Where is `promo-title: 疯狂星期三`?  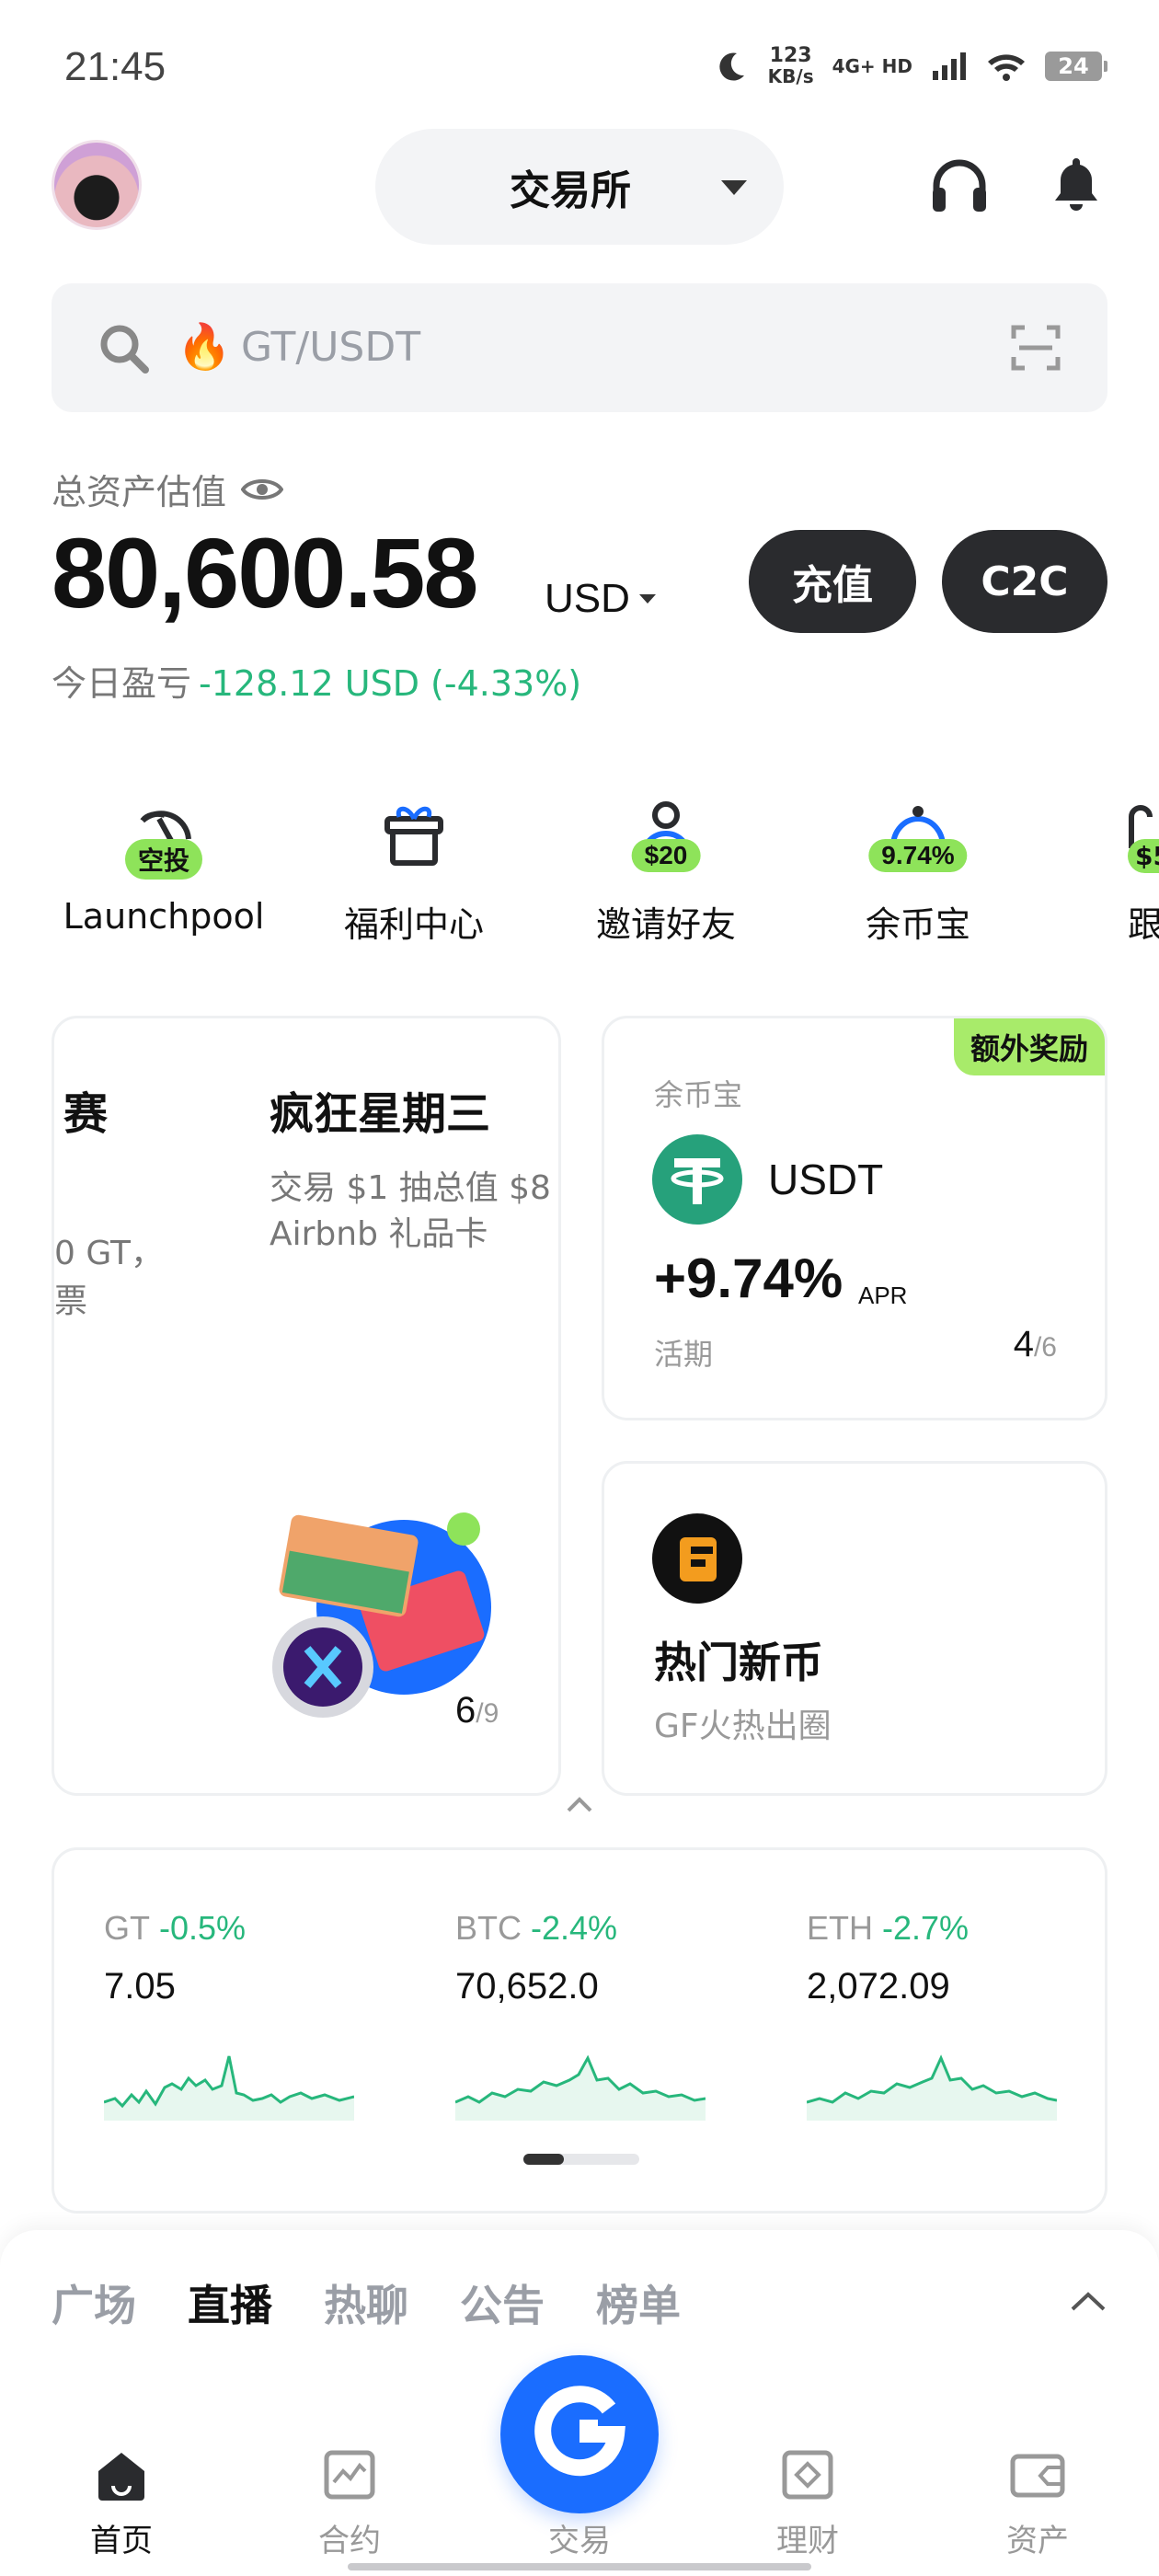 promo-title: 疯狂星期三 is located at coordinates (380, 1114).